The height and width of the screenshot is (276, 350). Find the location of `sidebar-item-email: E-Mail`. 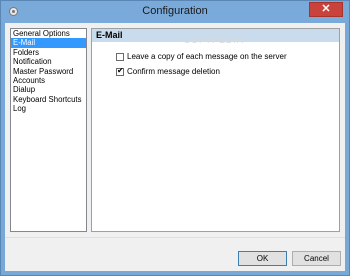

sidebar-item-email: E-Mail is located at coordinates (48, 43).